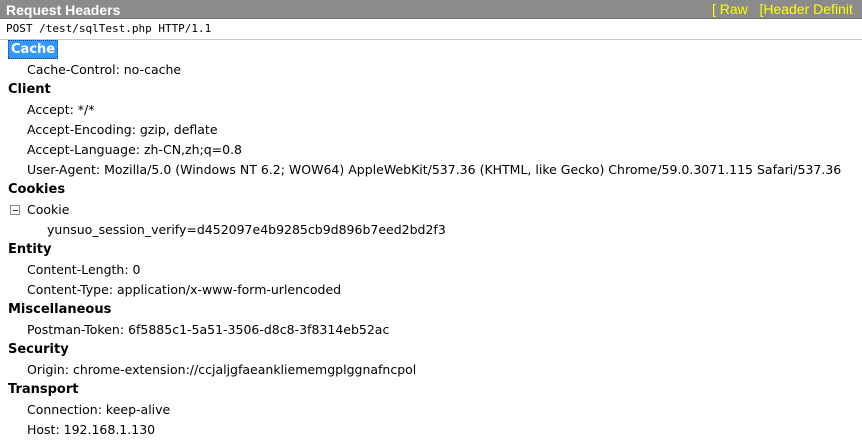 This screenshot has width=862, height=448. What do you see at coordinates (431, 50) in the screenshot?
I see `group-cache: Cache` at bounding box center [431, 50].